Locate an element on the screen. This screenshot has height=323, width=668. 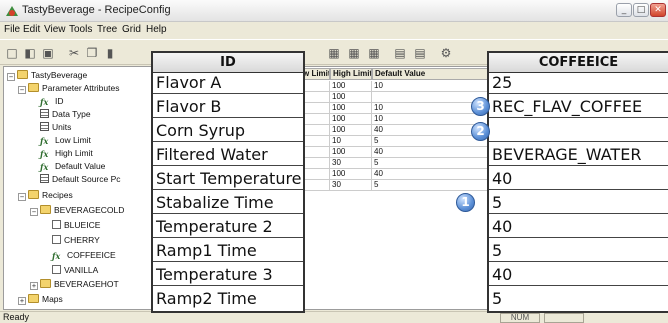
menu-grid: Grid is located at coordinates (131, 29).